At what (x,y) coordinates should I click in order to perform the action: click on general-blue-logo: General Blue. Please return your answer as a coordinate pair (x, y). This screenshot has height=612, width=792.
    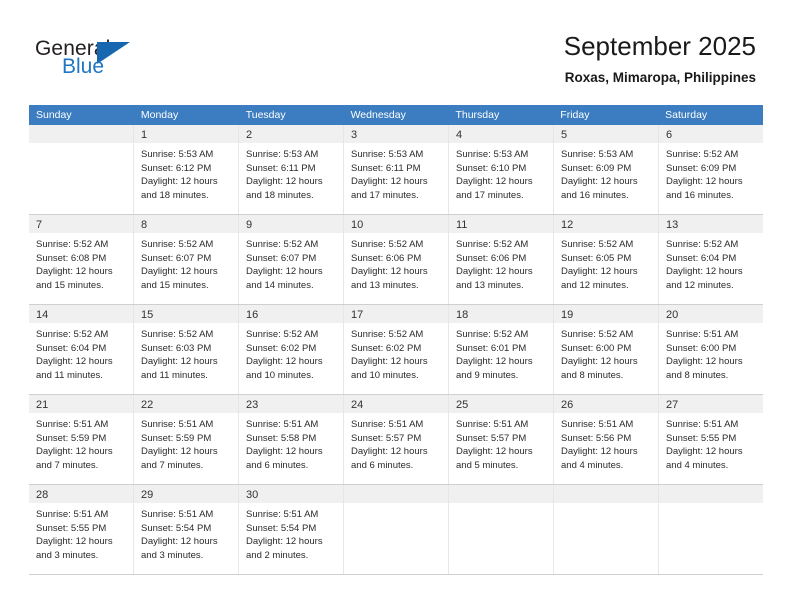
    Looking at the image, I should click on (95, 61).